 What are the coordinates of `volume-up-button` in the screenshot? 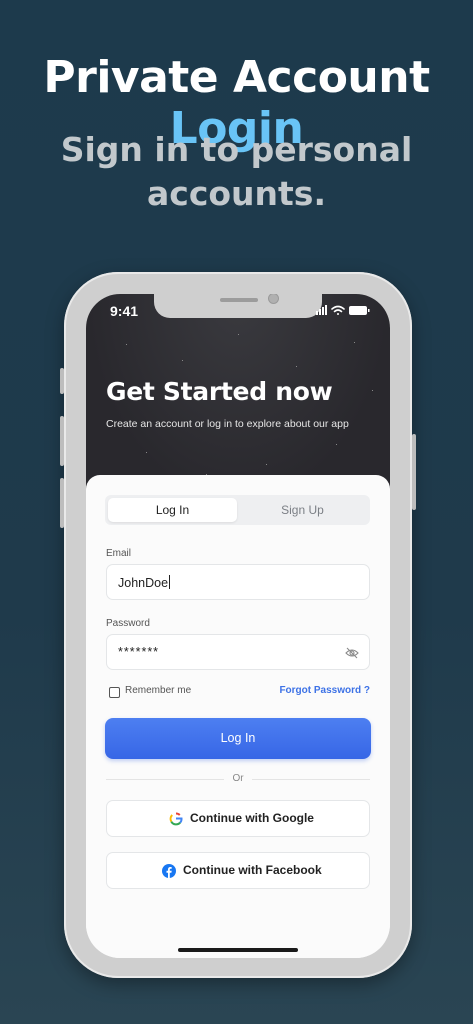 It's located at (62, 441).